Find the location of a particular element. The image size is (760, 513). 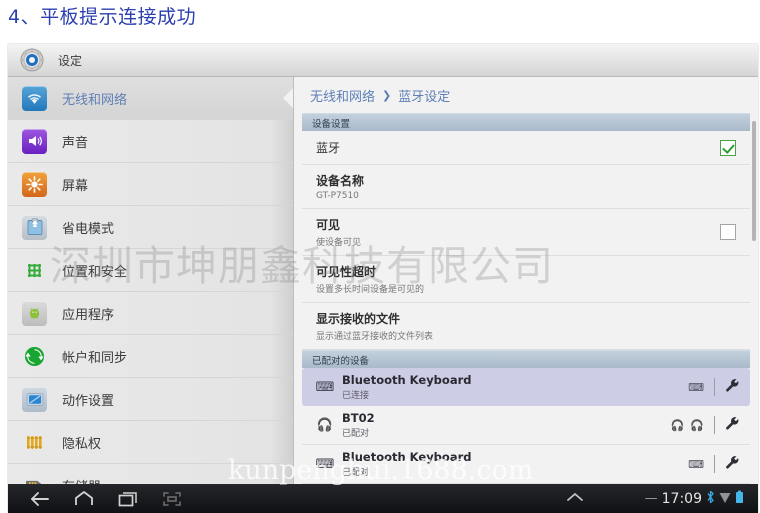

screenshot-icon is located at coordinates (172, 498).